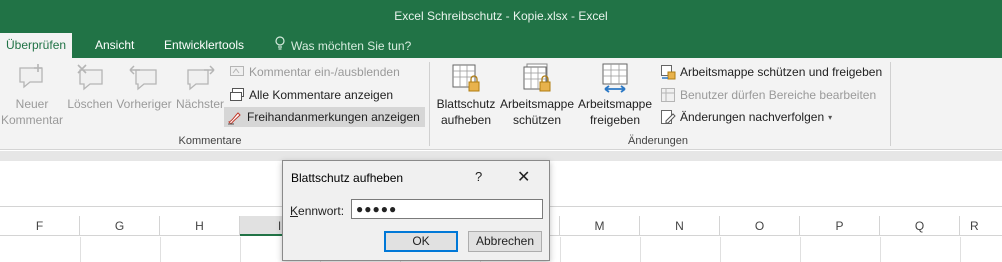 Image resolution: width=1002 pixels, height=262 pixels. I want to click on column-header: G, so click(120, 226).